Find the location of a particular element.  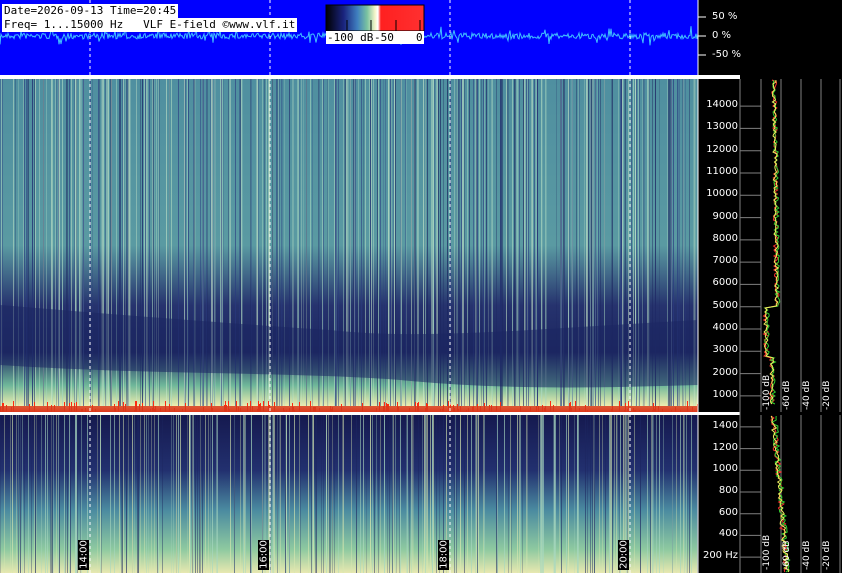

frequency-tick-lines is located at coordinates (750, 331).